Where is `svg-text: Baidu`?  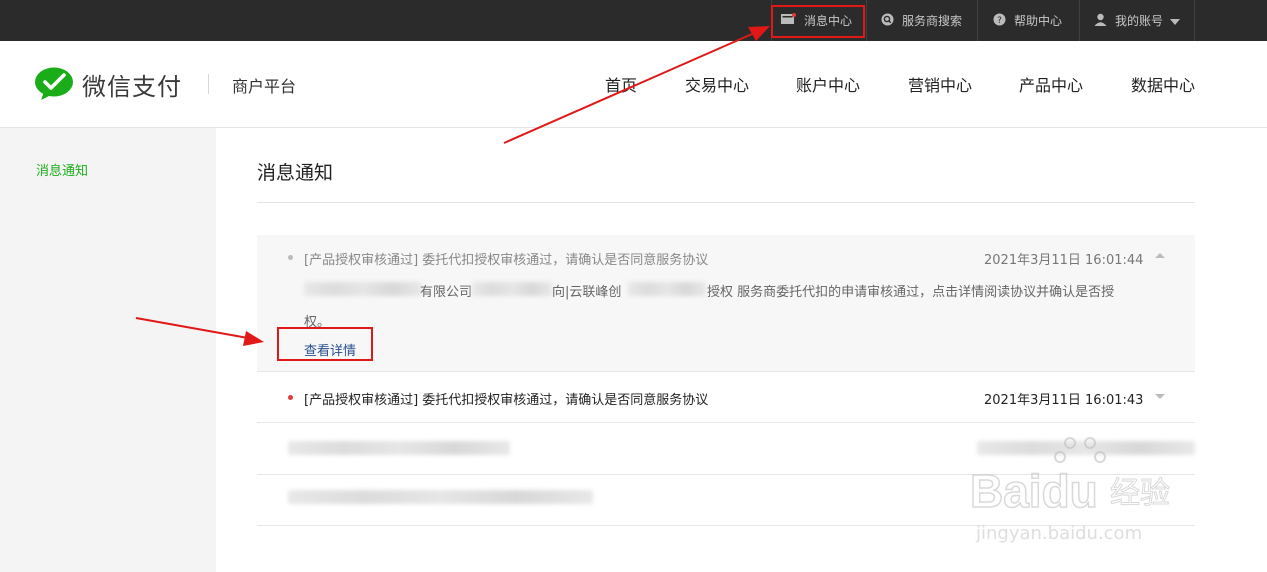 svg-text: Baidu is located at coordinates (1034, 491).